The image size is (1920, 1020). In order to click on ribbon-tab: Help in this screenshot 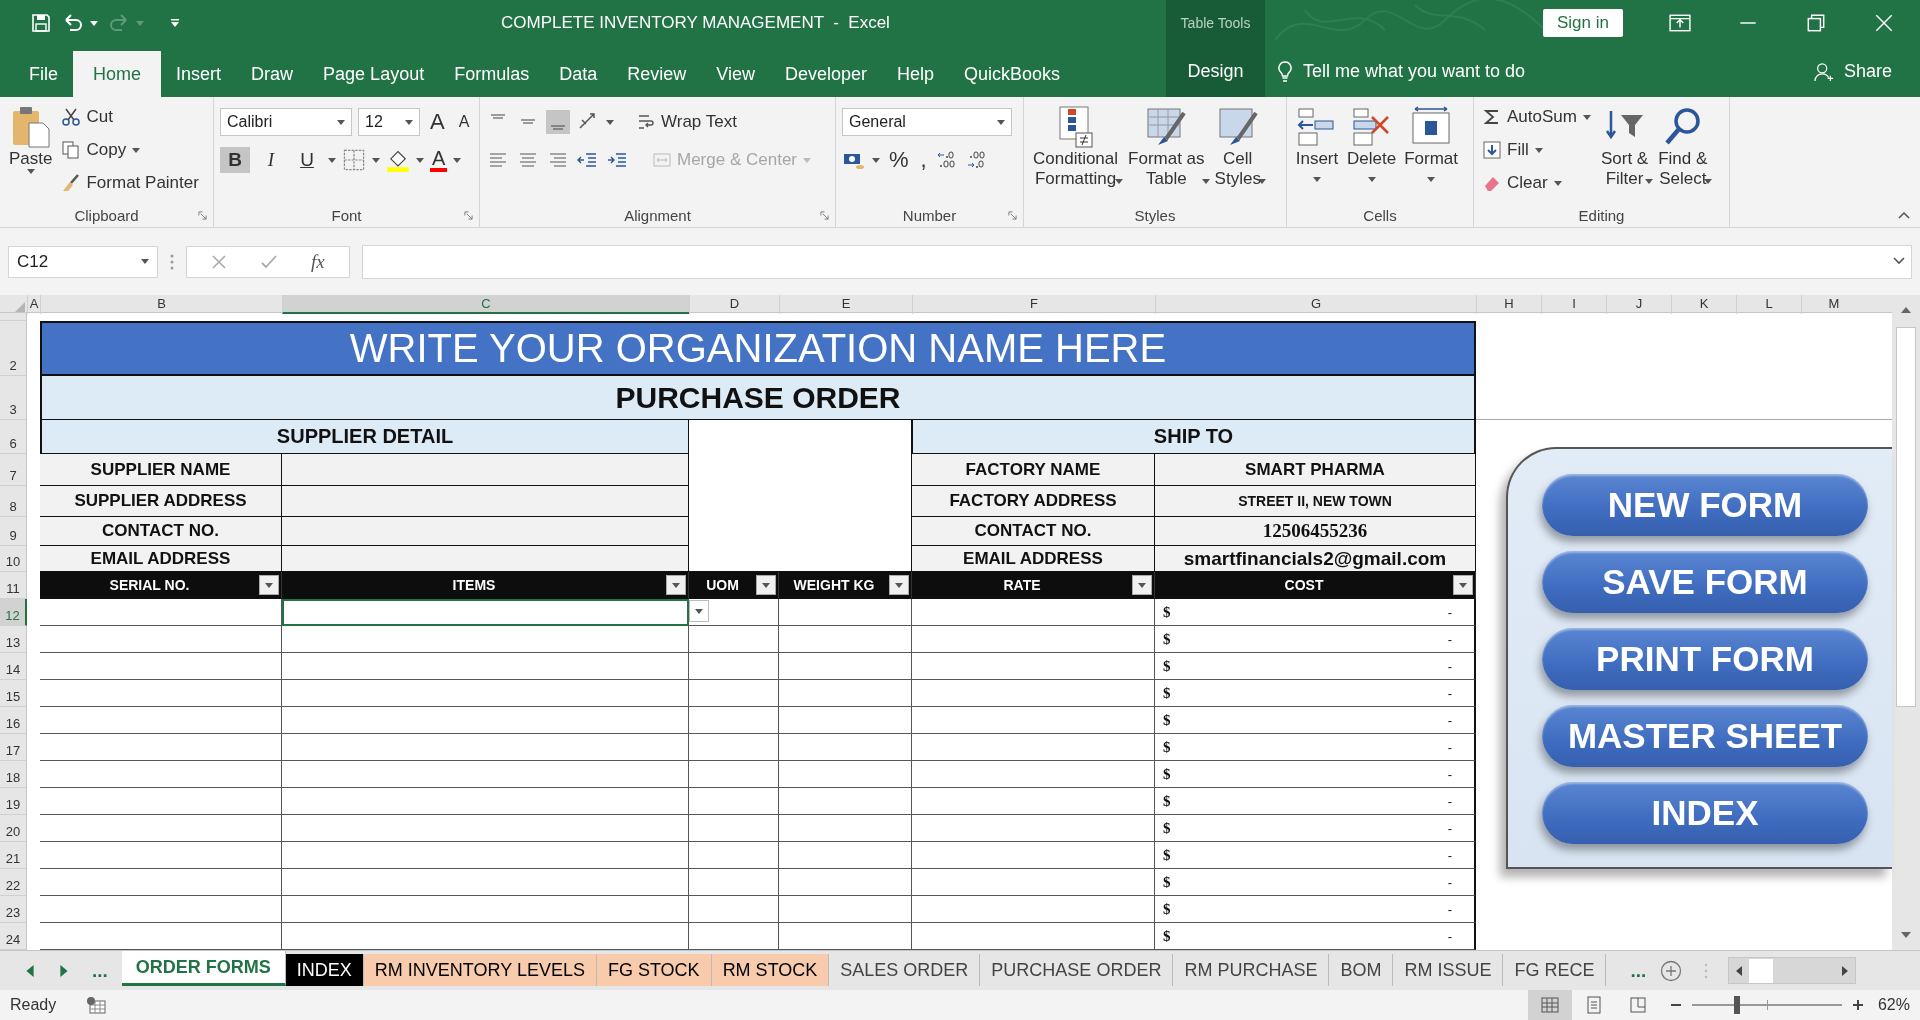, I will do `click(916, 74)`.